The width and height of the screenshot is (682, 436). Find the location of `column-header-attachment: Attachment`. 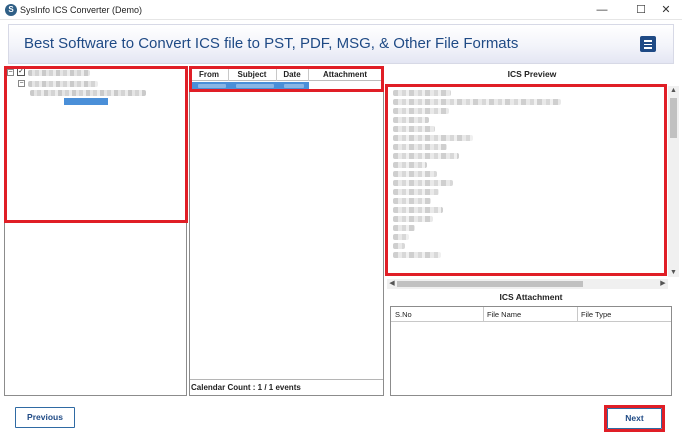

column-header-attachment: Attachment is located at coordinates (345, 74).